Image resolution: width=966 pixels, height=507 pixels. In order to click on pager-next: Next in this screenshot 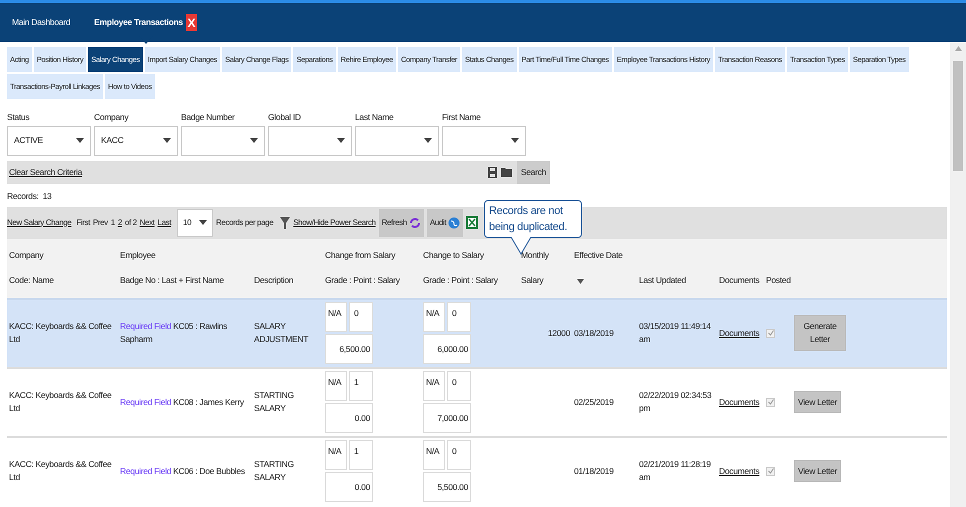, I will do `click(147, 222)`.